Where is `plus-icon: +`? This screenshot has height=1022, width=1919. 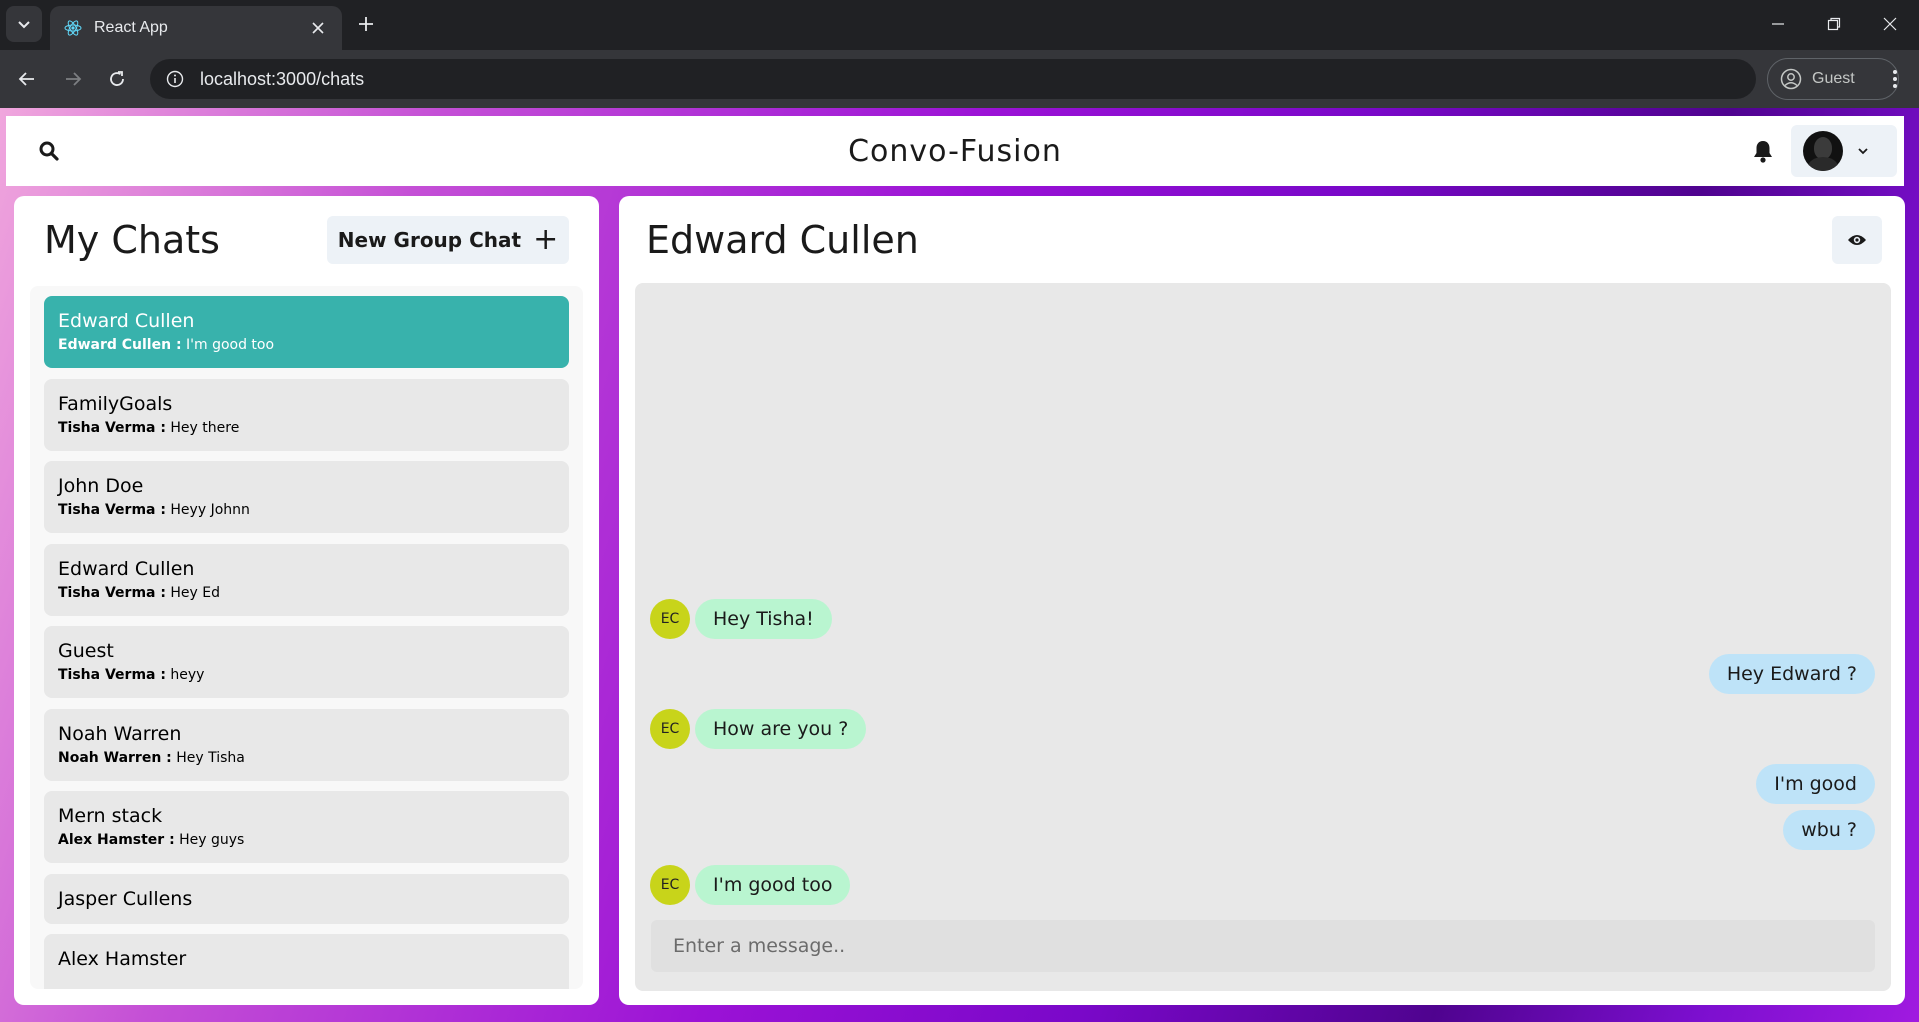
plus-icon: + is located at coordinates (546, 239).